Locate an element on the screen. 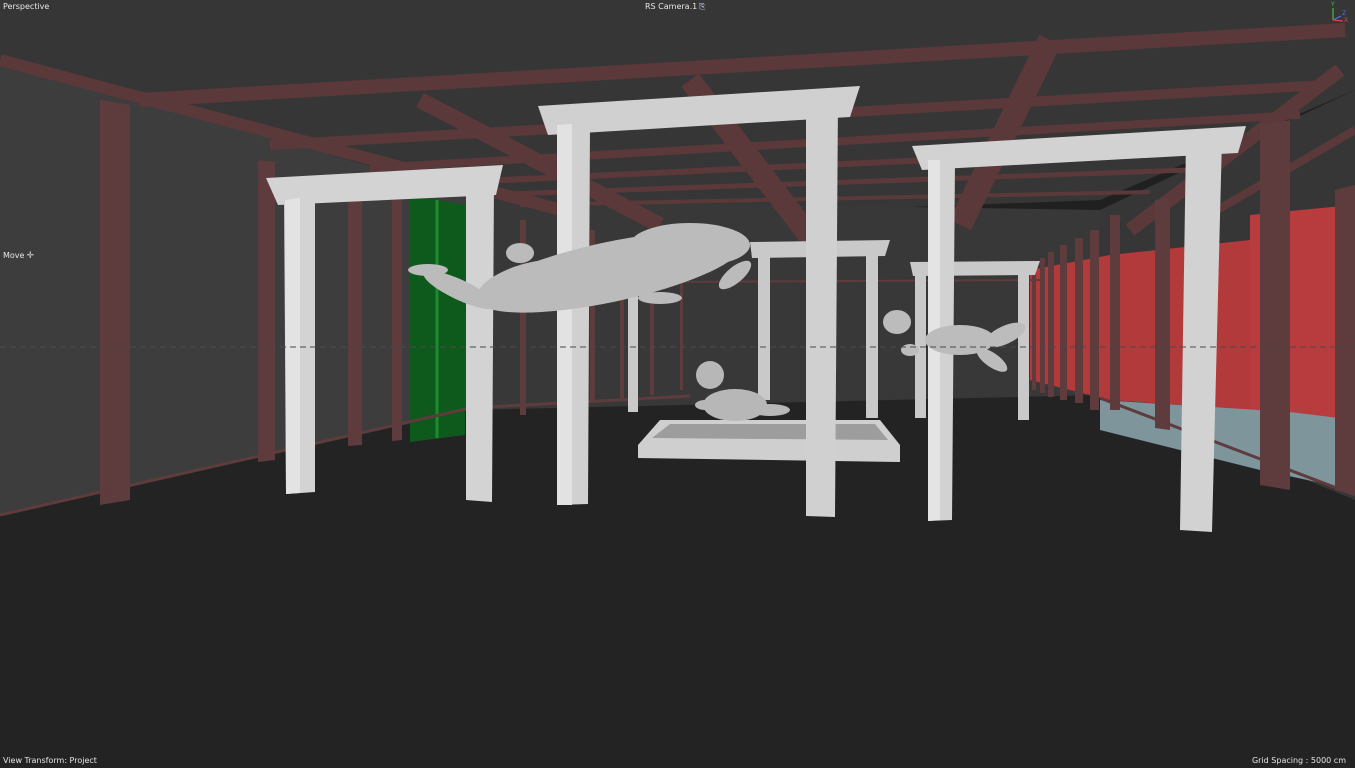 The image size is (1355, 768). view-transform-status: View Transform: Project is located at coordinates (50, 760).